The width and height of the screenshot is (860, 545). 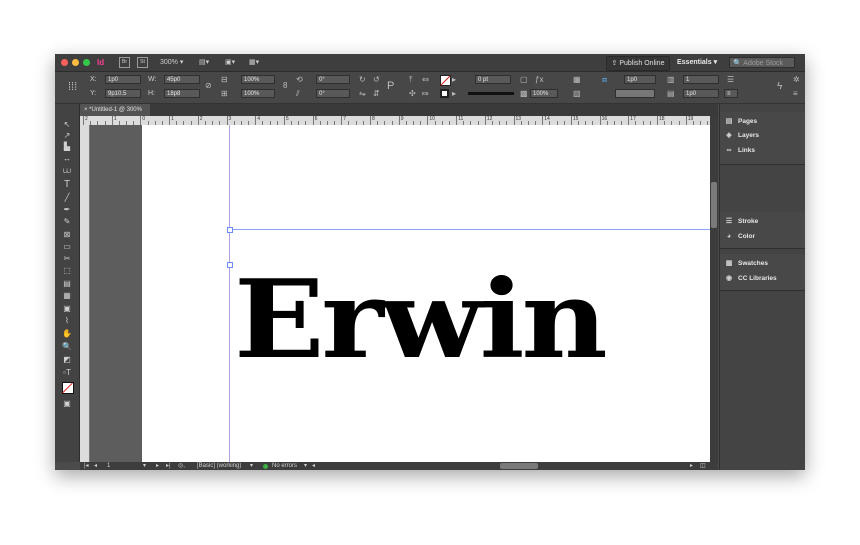 What do you see at coordinates (750, 279) in the screenshot?
I see `cc-libraries-panel-tab: ◉ CC Libraries` at bounding box center [750, 279].